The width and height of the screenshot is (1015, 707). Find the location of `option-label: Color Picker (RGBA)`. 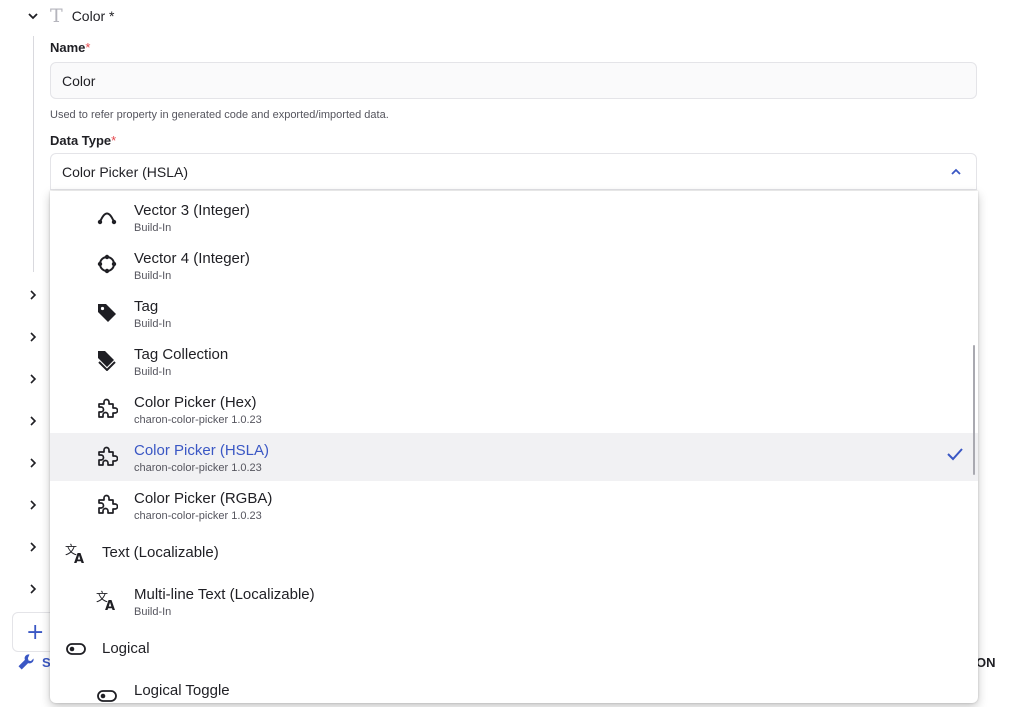

option-label: Color Picker (RGBA) is located at coordinates (203, 498).